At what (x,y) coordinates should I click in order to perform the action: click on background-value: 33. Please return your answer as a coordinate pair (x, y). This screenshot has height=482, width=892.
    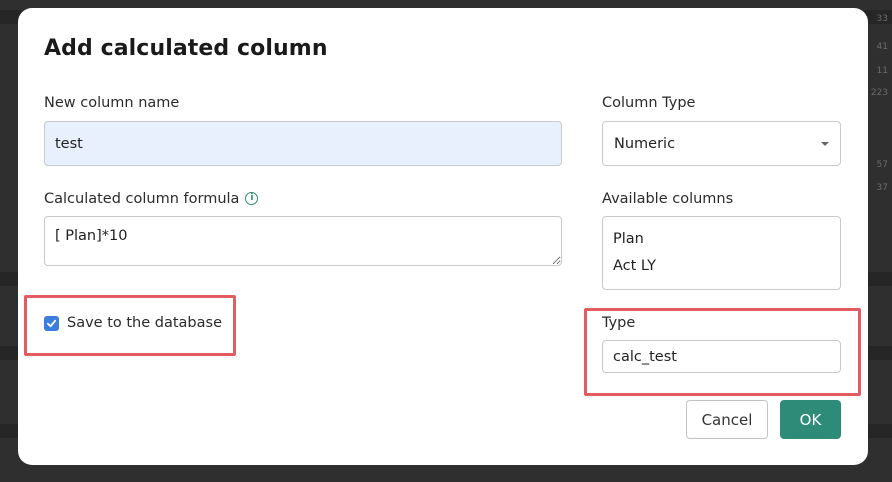
    Looking at the image, I should click on (882, 19).